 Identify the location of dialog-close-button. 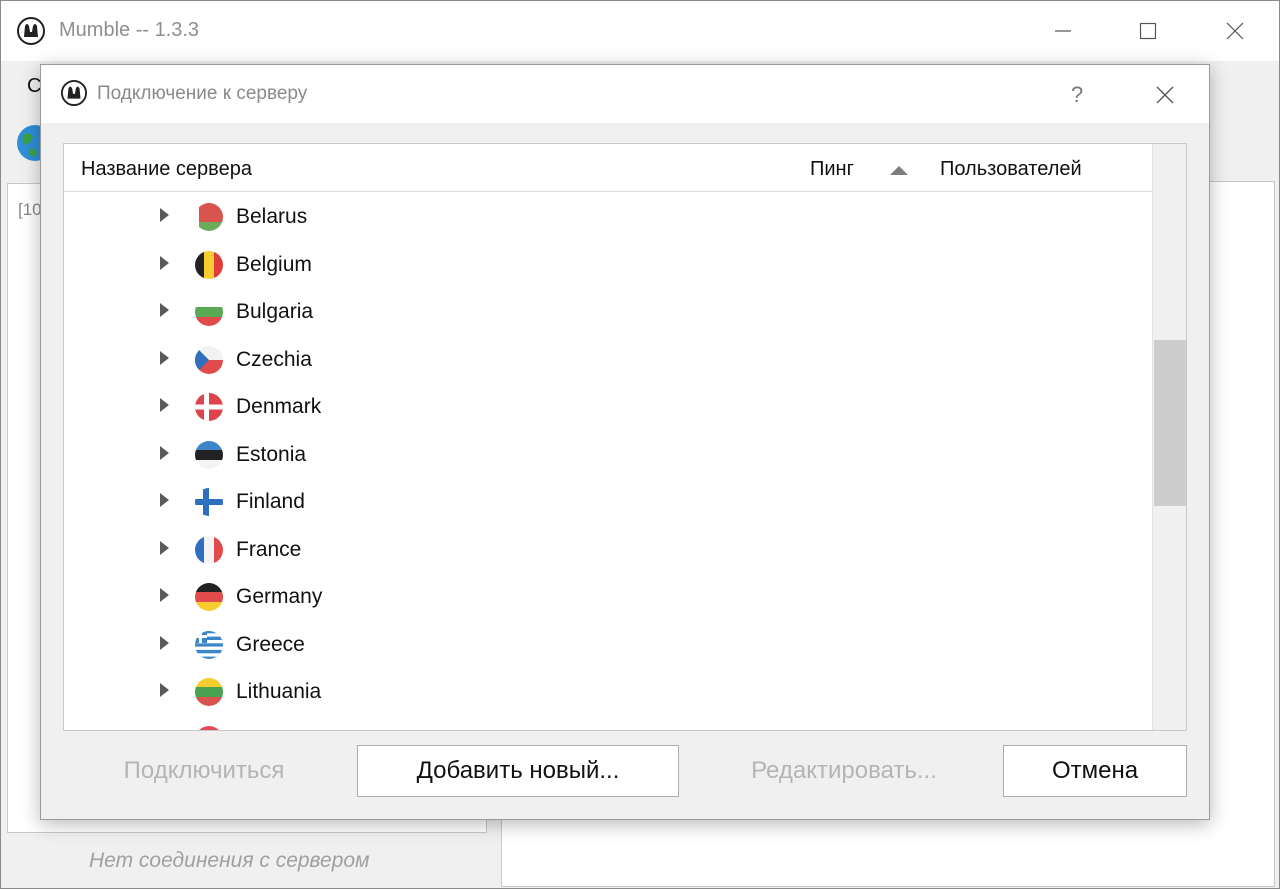
(1165, 95).